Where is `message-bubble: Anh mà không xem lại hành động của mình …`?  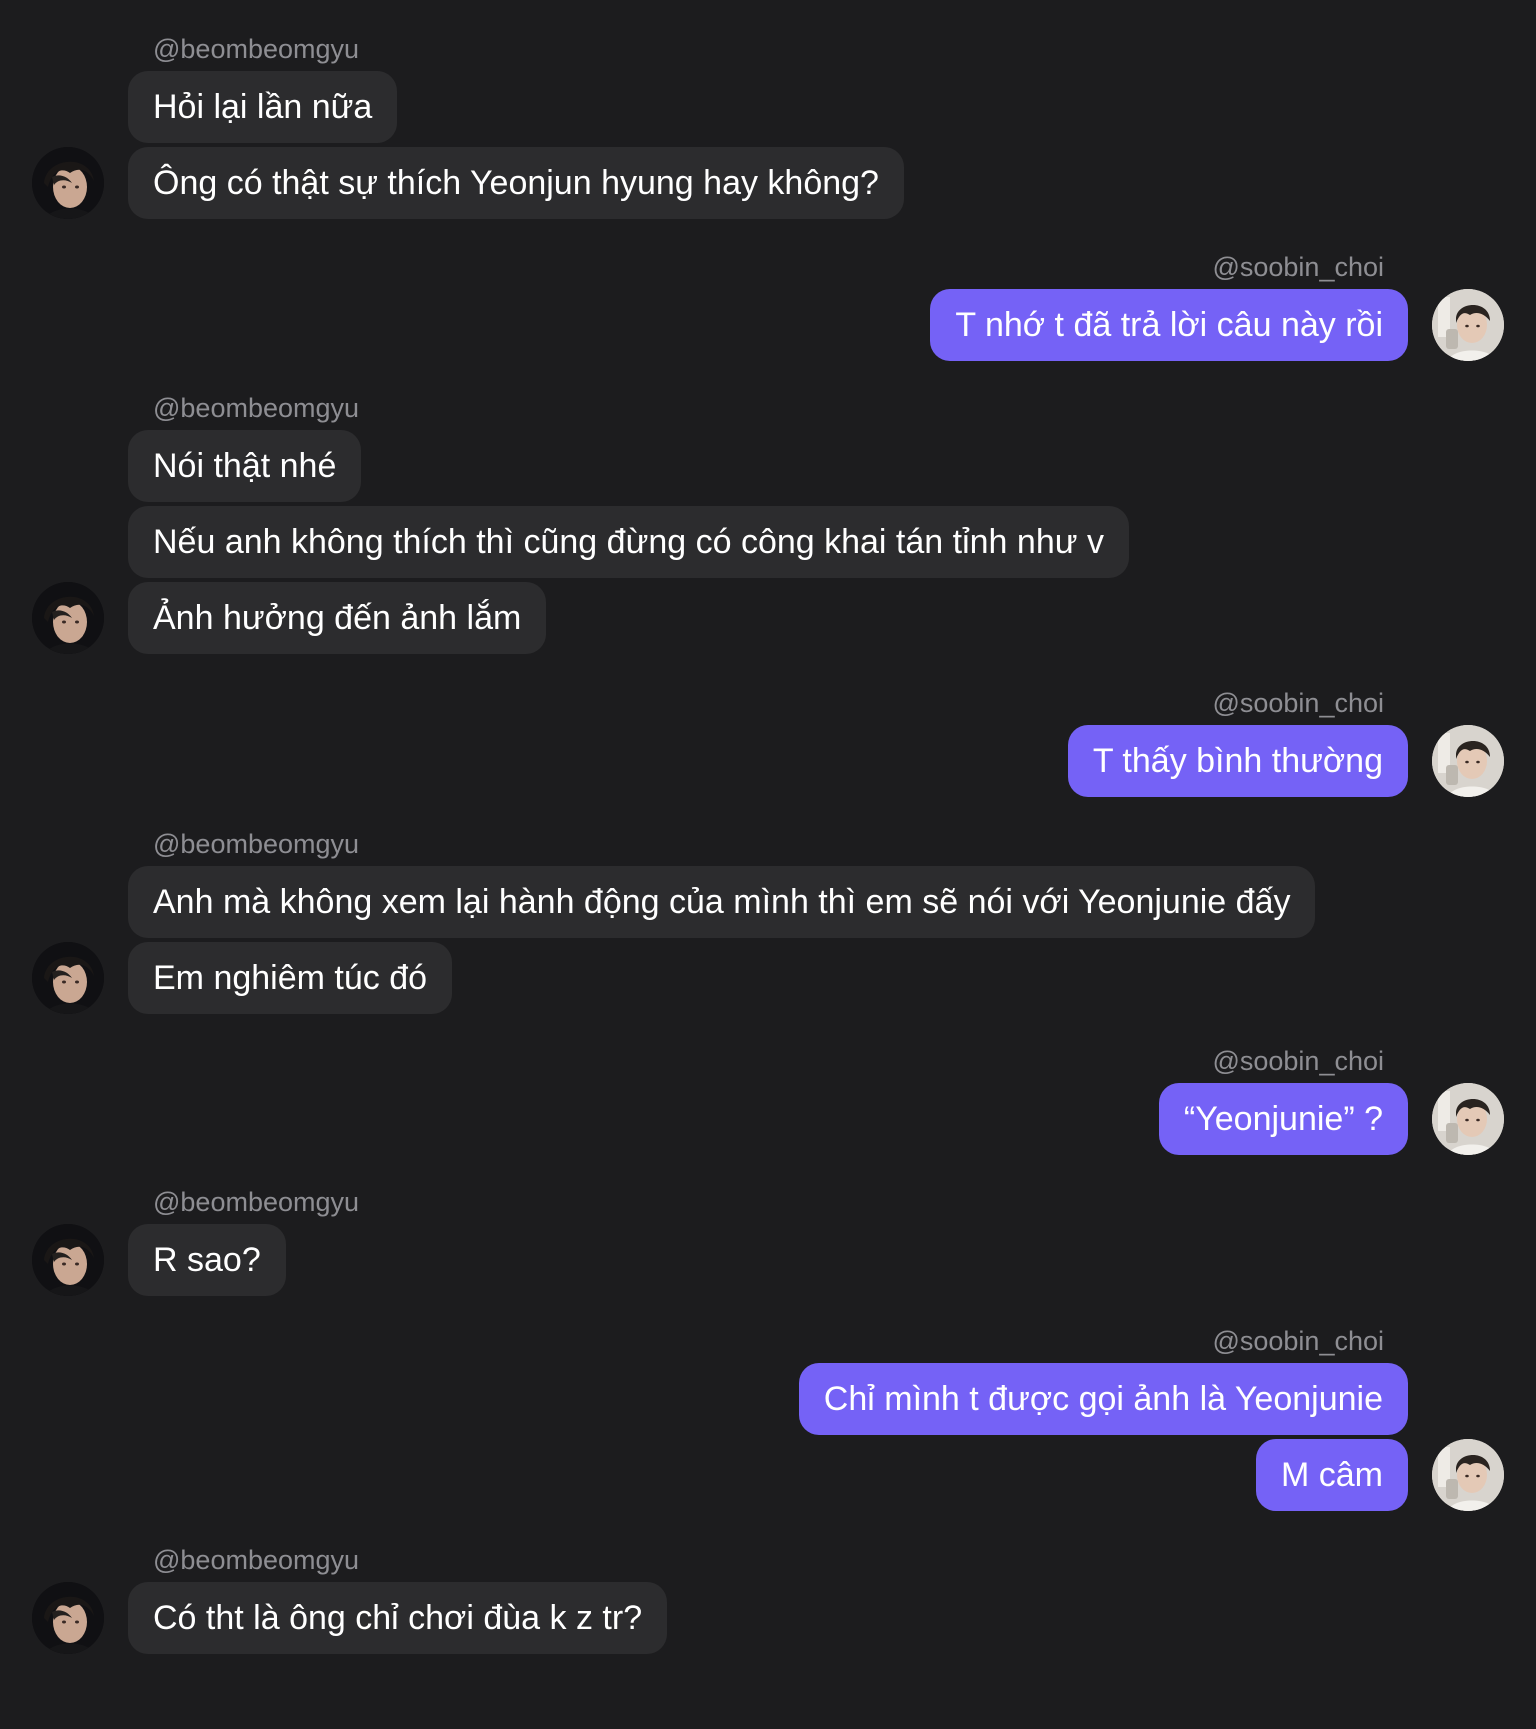
message-bubble: Anh mà không xem lại hành động của mình … is located at coordinates (722, 902).